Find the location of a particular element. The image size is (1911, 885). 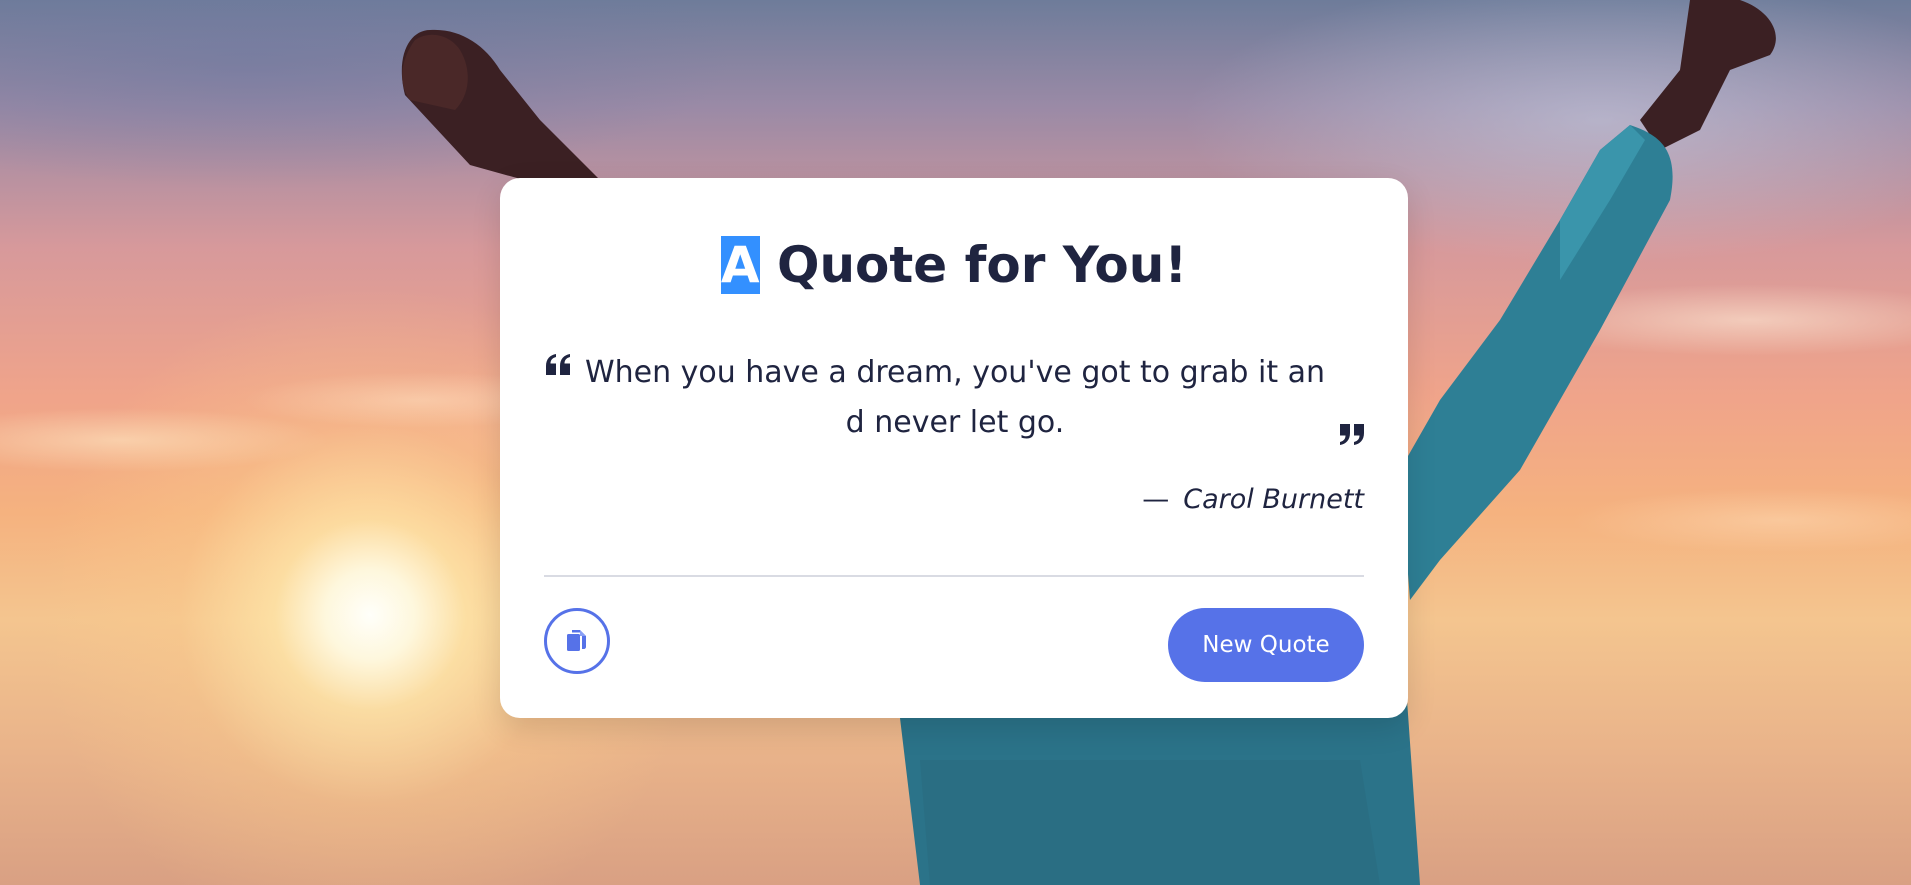

copy-icon is located at coordinates (576, 640).